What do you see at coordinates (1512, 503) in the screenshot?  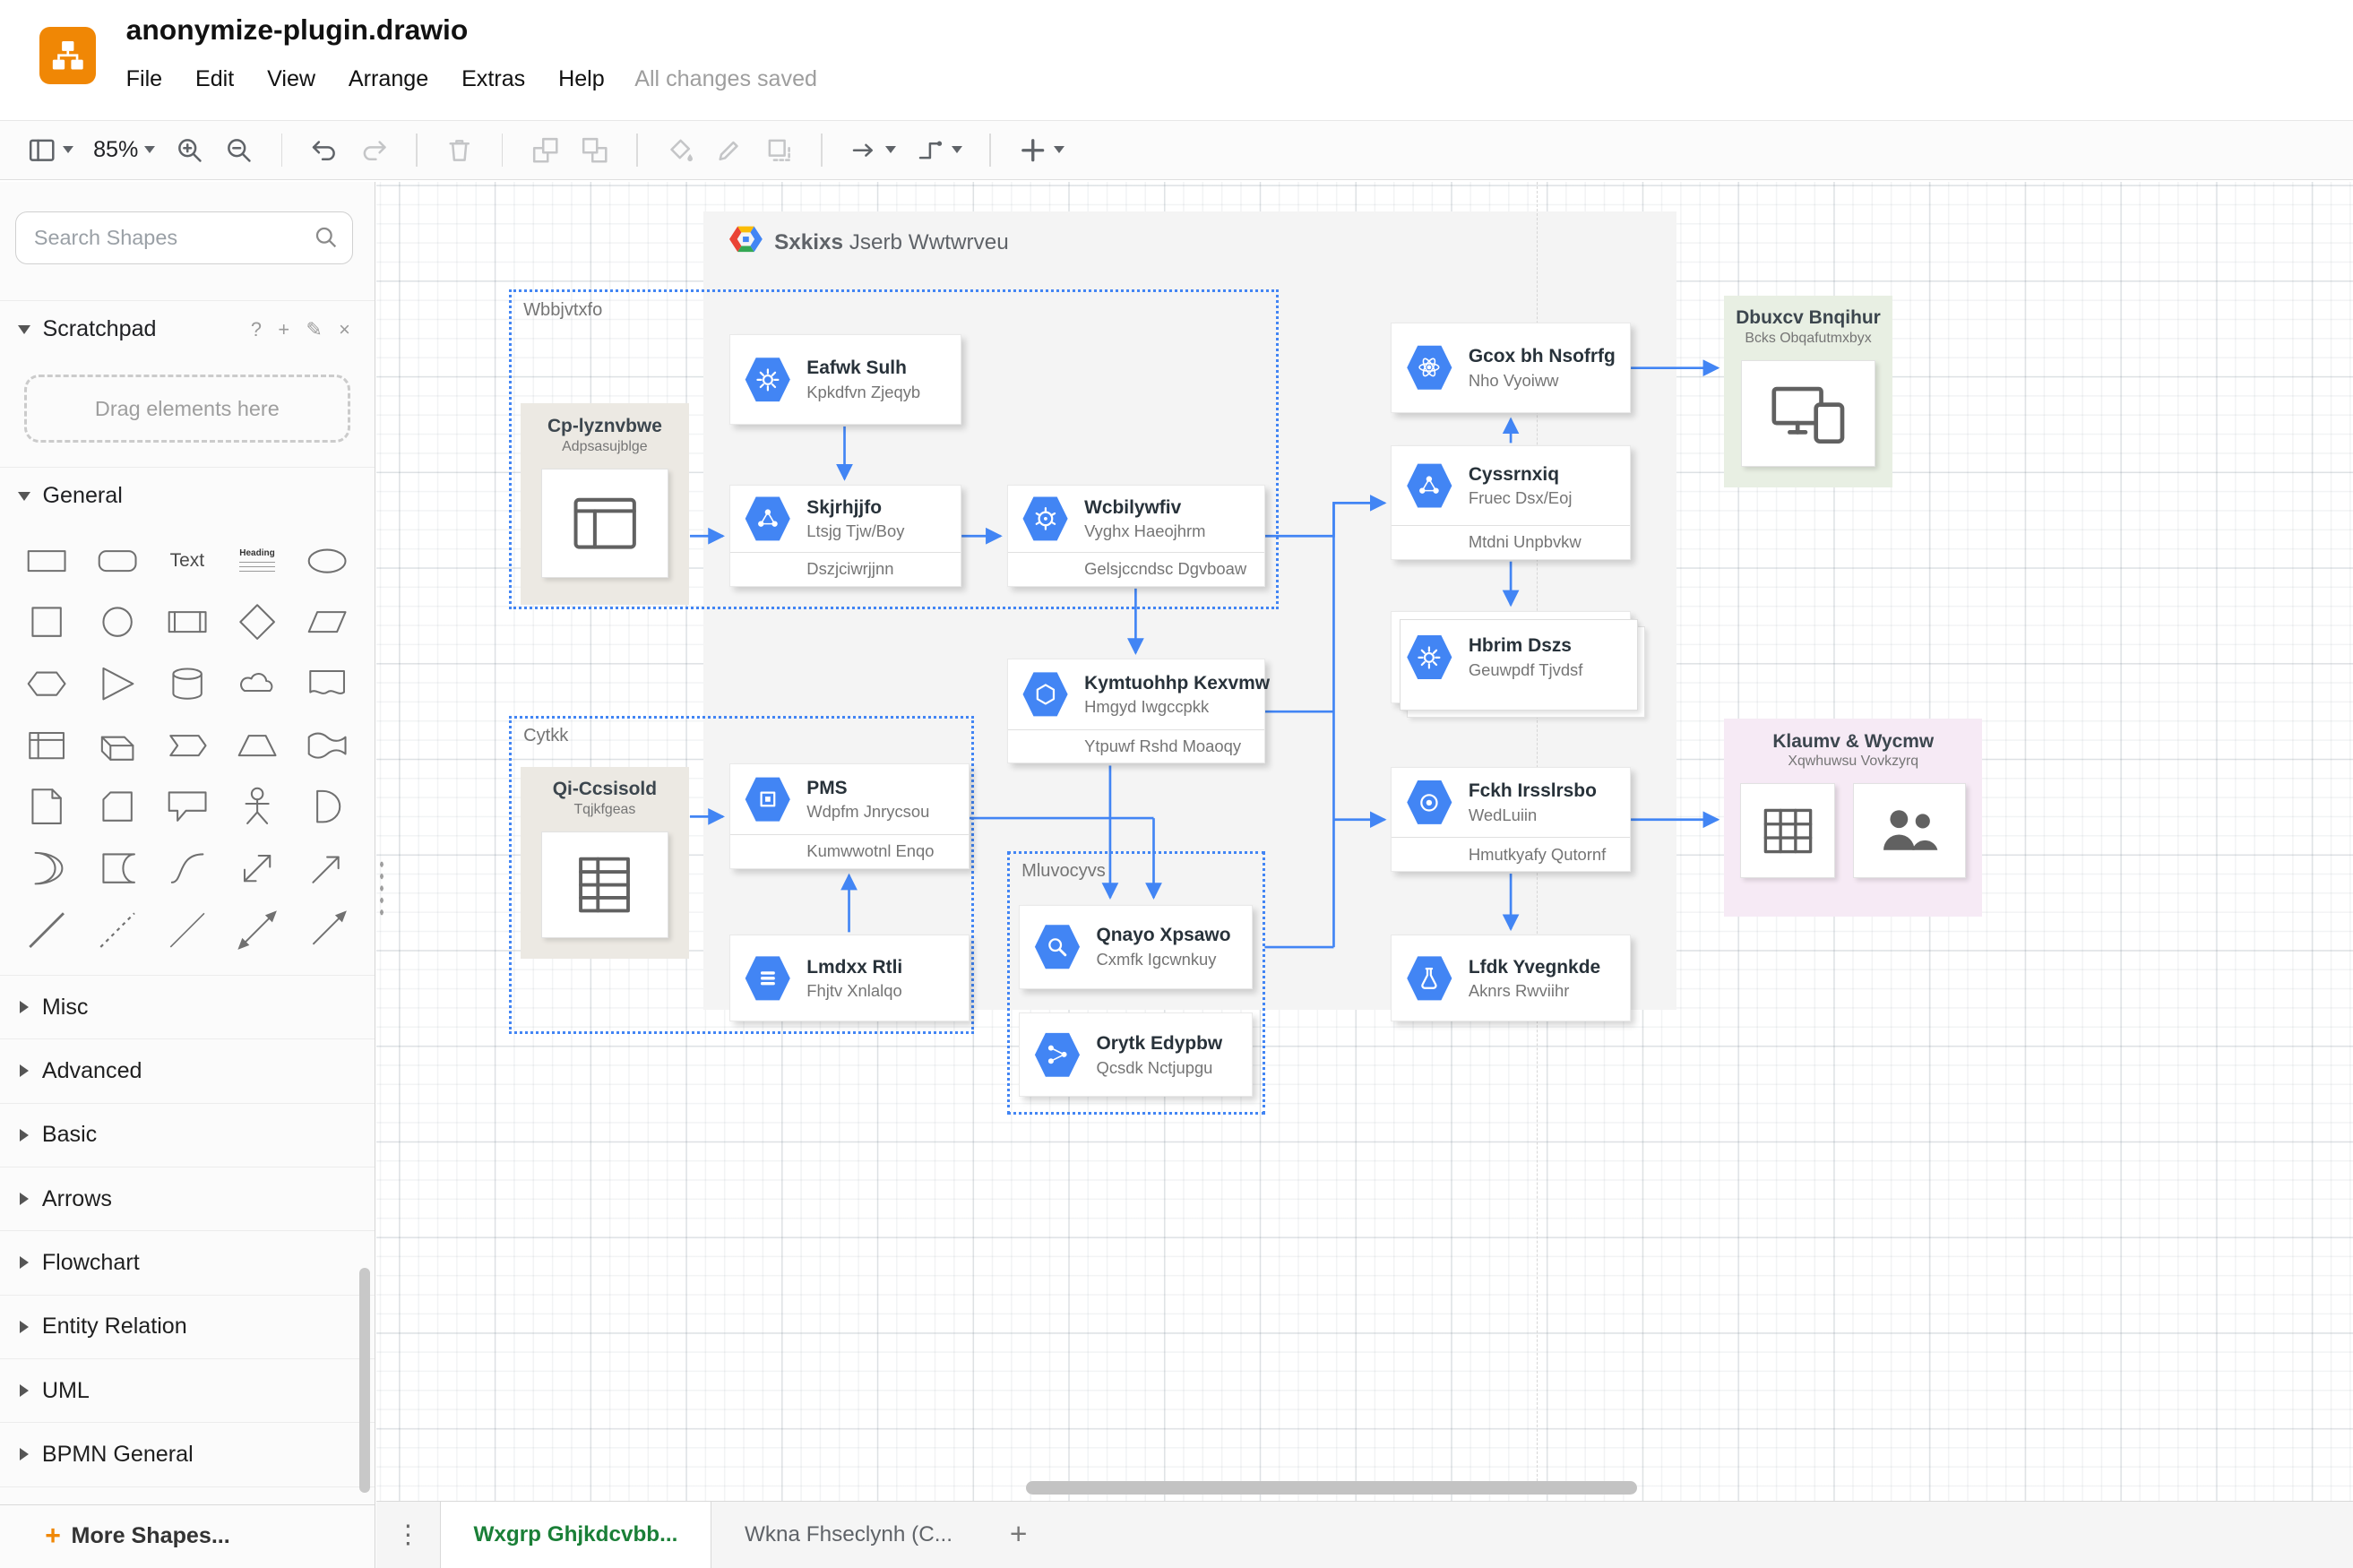 I see `node-cyssrnxiq: Cyssrnxiq Fruec Dsx/Eoj Mtdni Unpbvkw` at bounding box center [1512, 503].